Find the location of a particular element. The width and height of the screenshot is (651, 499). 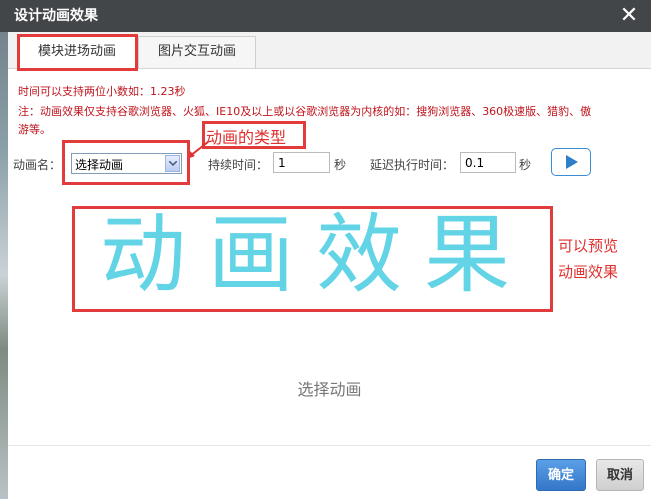

chevron-down-icon is located at coordinates (172, 163).